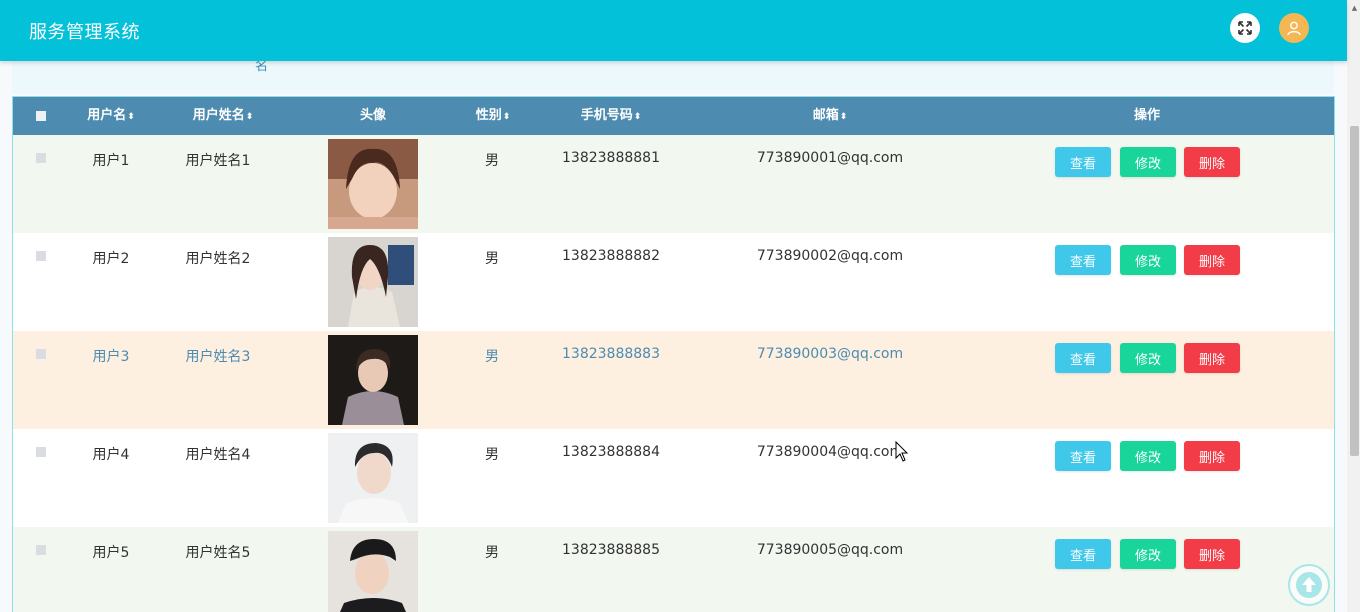  I want to click on cell-username: 用户4, so click(111, 455).